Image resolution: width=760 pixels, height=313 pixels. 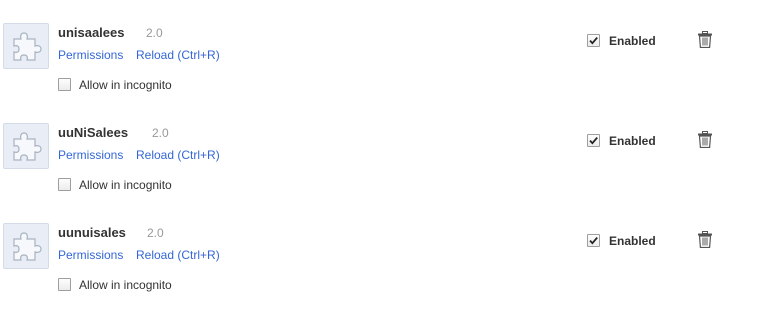 What do you see at coordinates (93, 132) in the screenshot?
I see `extension-name: uuNiSalees` at bounding box center [93, 132].